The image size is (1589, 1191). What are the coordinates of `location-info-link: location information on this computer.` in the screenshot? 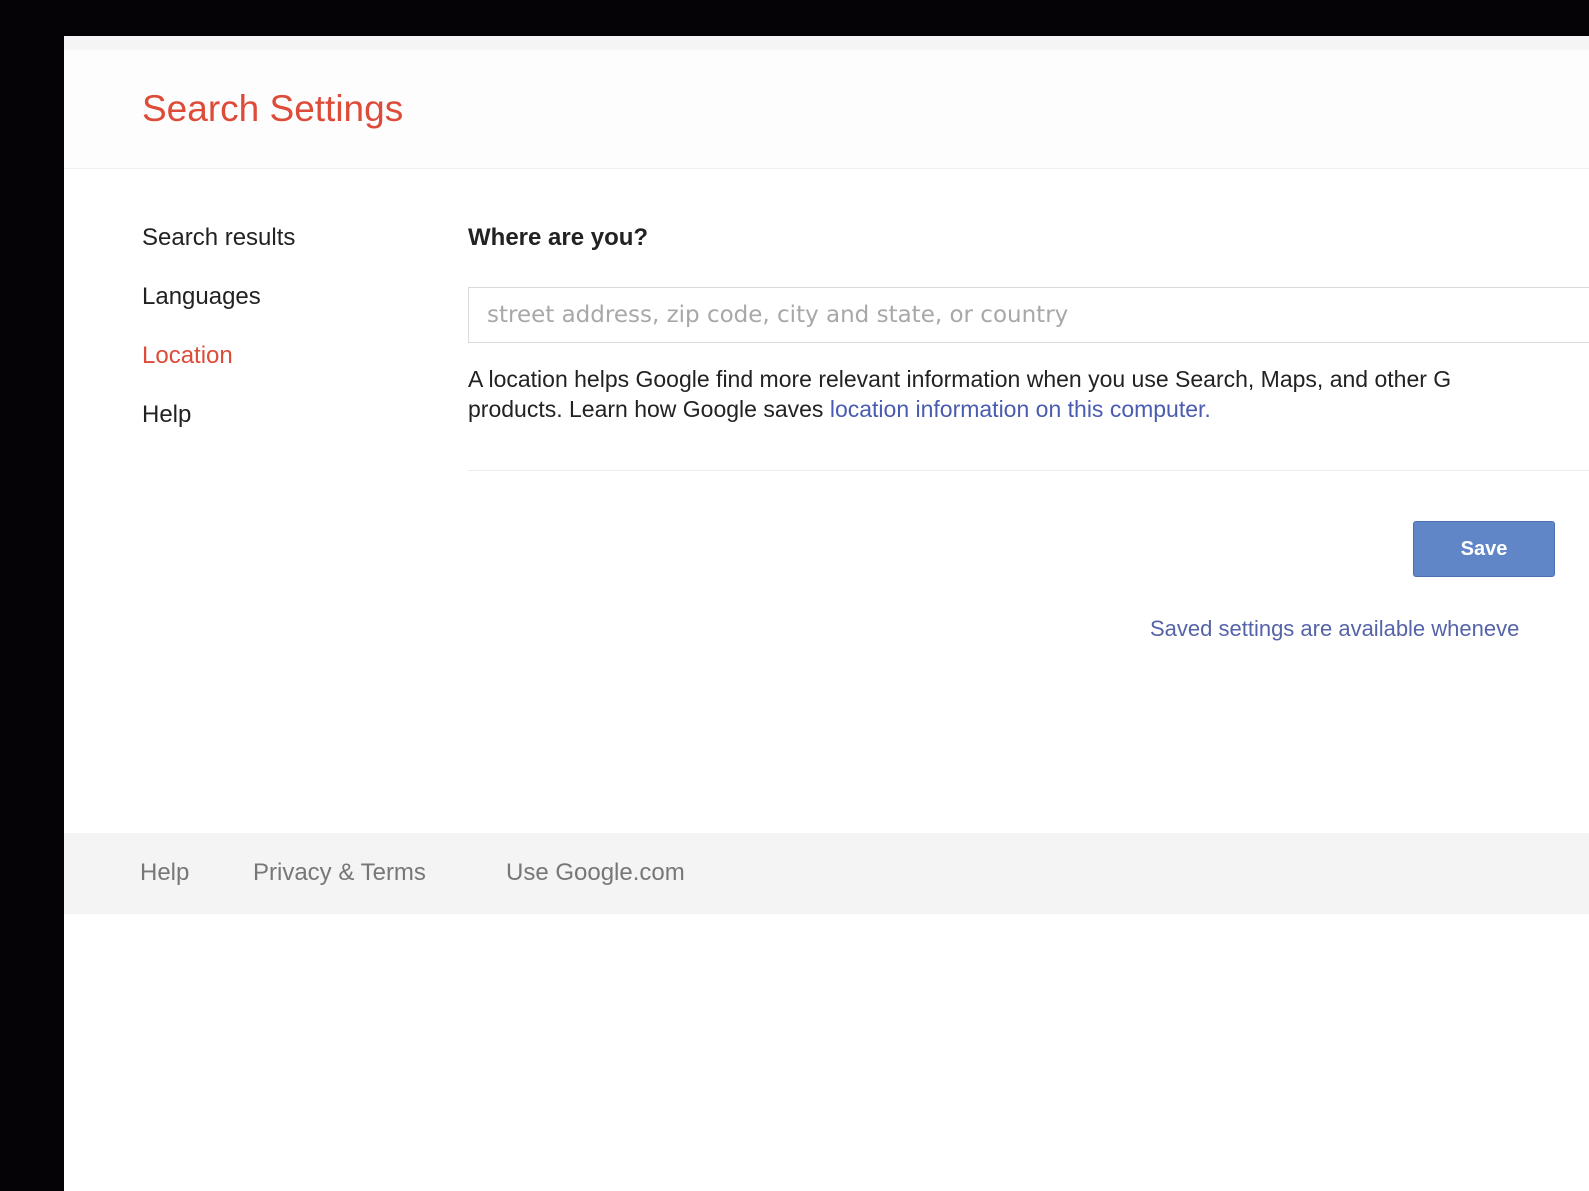 It's located at (1020, 409).